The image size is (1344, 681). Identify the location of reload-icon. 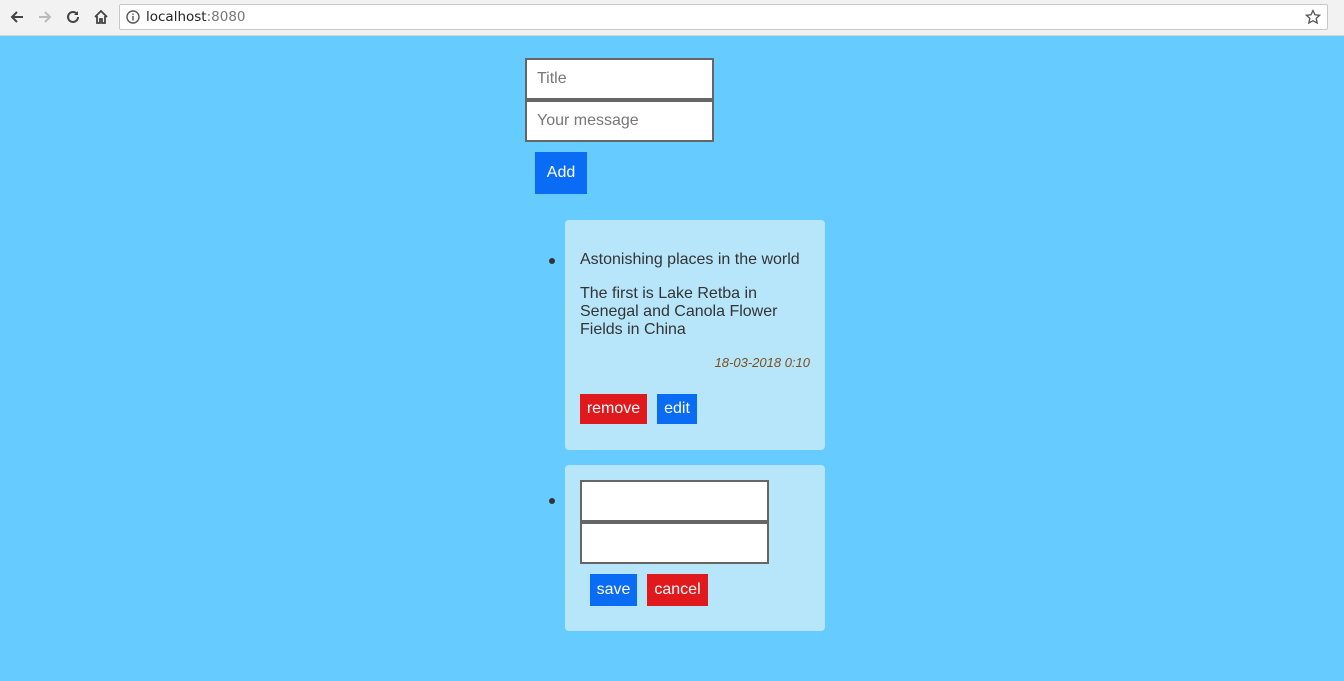
(73, 17).